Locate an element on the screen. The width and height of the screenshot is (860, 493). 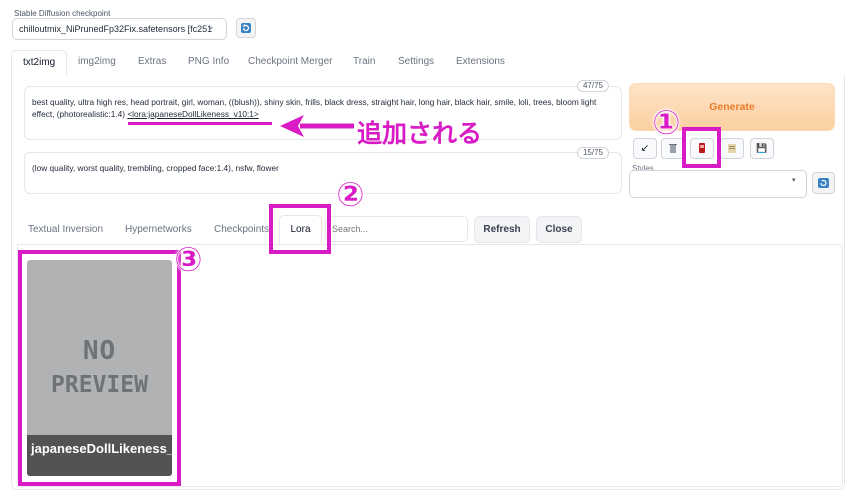
styles-select is located at coordinates (718, 184).